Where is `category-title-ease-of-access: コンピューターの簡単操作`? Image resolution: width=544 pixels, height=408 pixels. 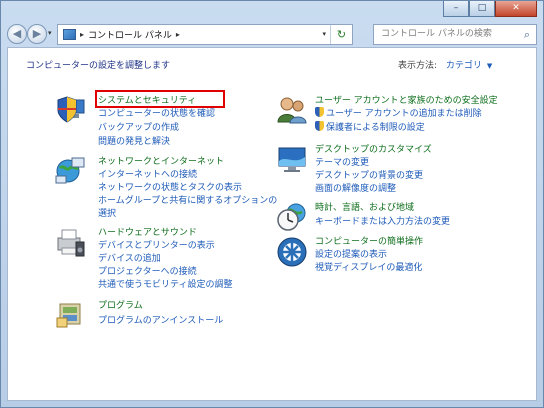
category-title-ease-of-access: コンピューターの簡単操作 is located at coordinates (369, 240).